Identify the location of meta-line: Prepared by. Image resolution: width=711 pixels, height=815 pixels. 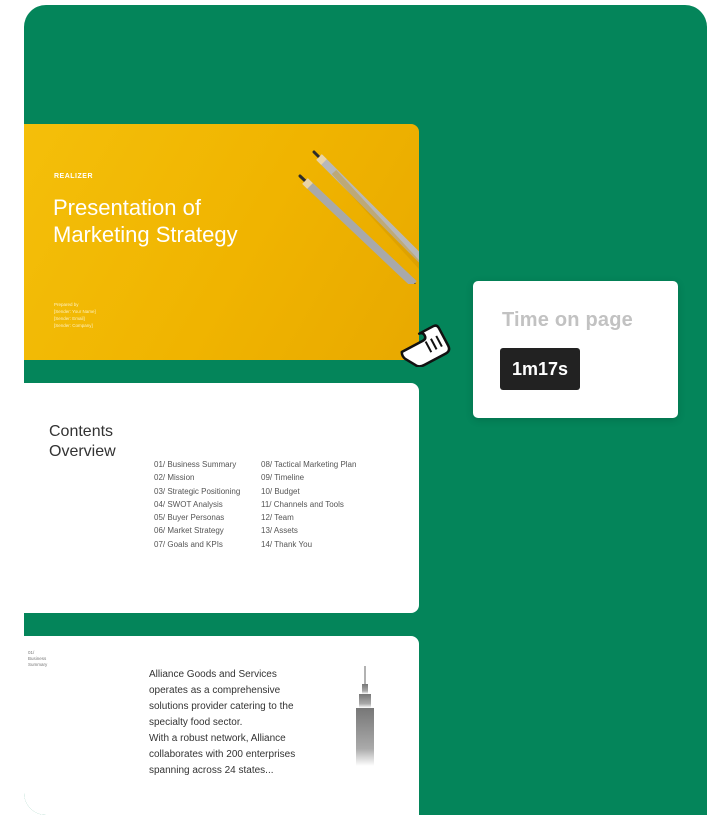
(66, 304).